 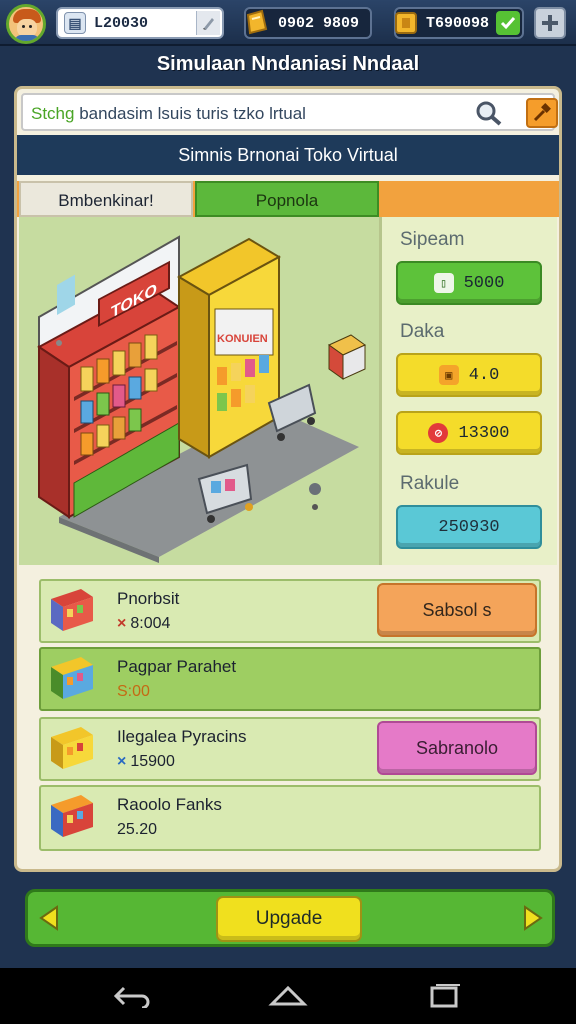 What do you see at coordinates (550, 23) in the screenshot?
I see `plus-icon` at bounding box center [550, 23].